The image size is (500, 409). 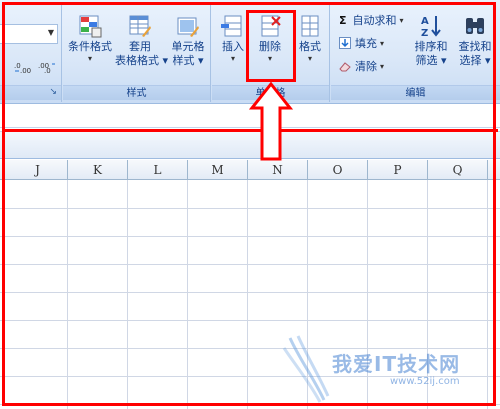 I want to click on column-header-l: L, so click(x=158, y=170).